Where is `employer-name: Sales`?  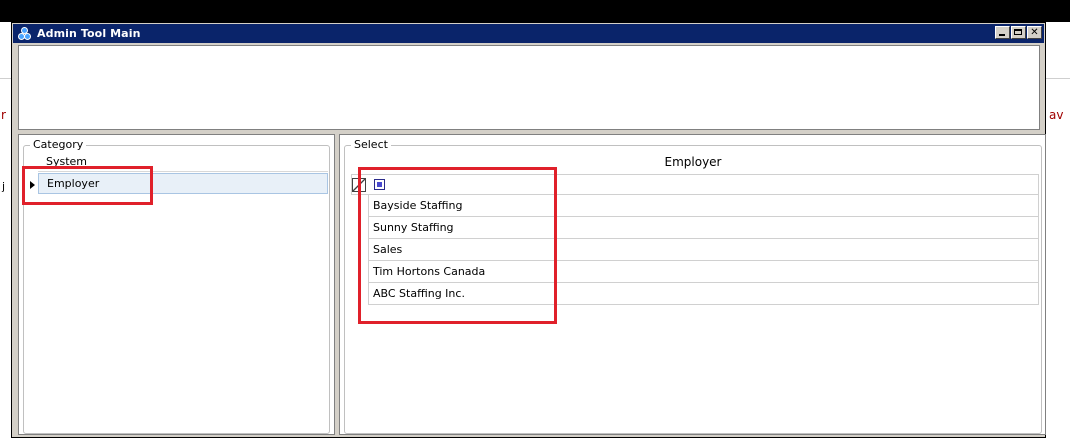
employer-name: Sales is located at coordinates (388, 249).